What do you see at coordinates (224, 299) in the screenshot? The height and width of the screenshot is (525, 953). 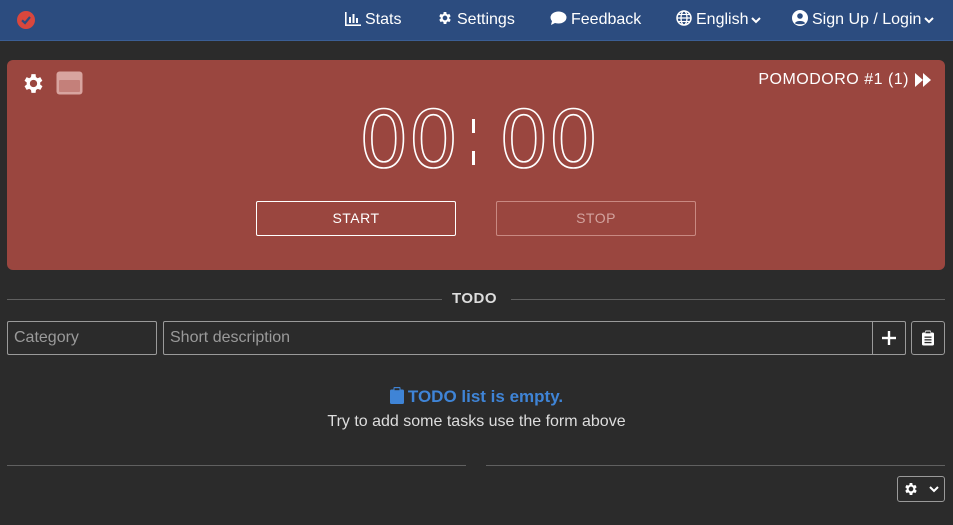 I see `todo-divider-left` at bounding box center [224, 299].